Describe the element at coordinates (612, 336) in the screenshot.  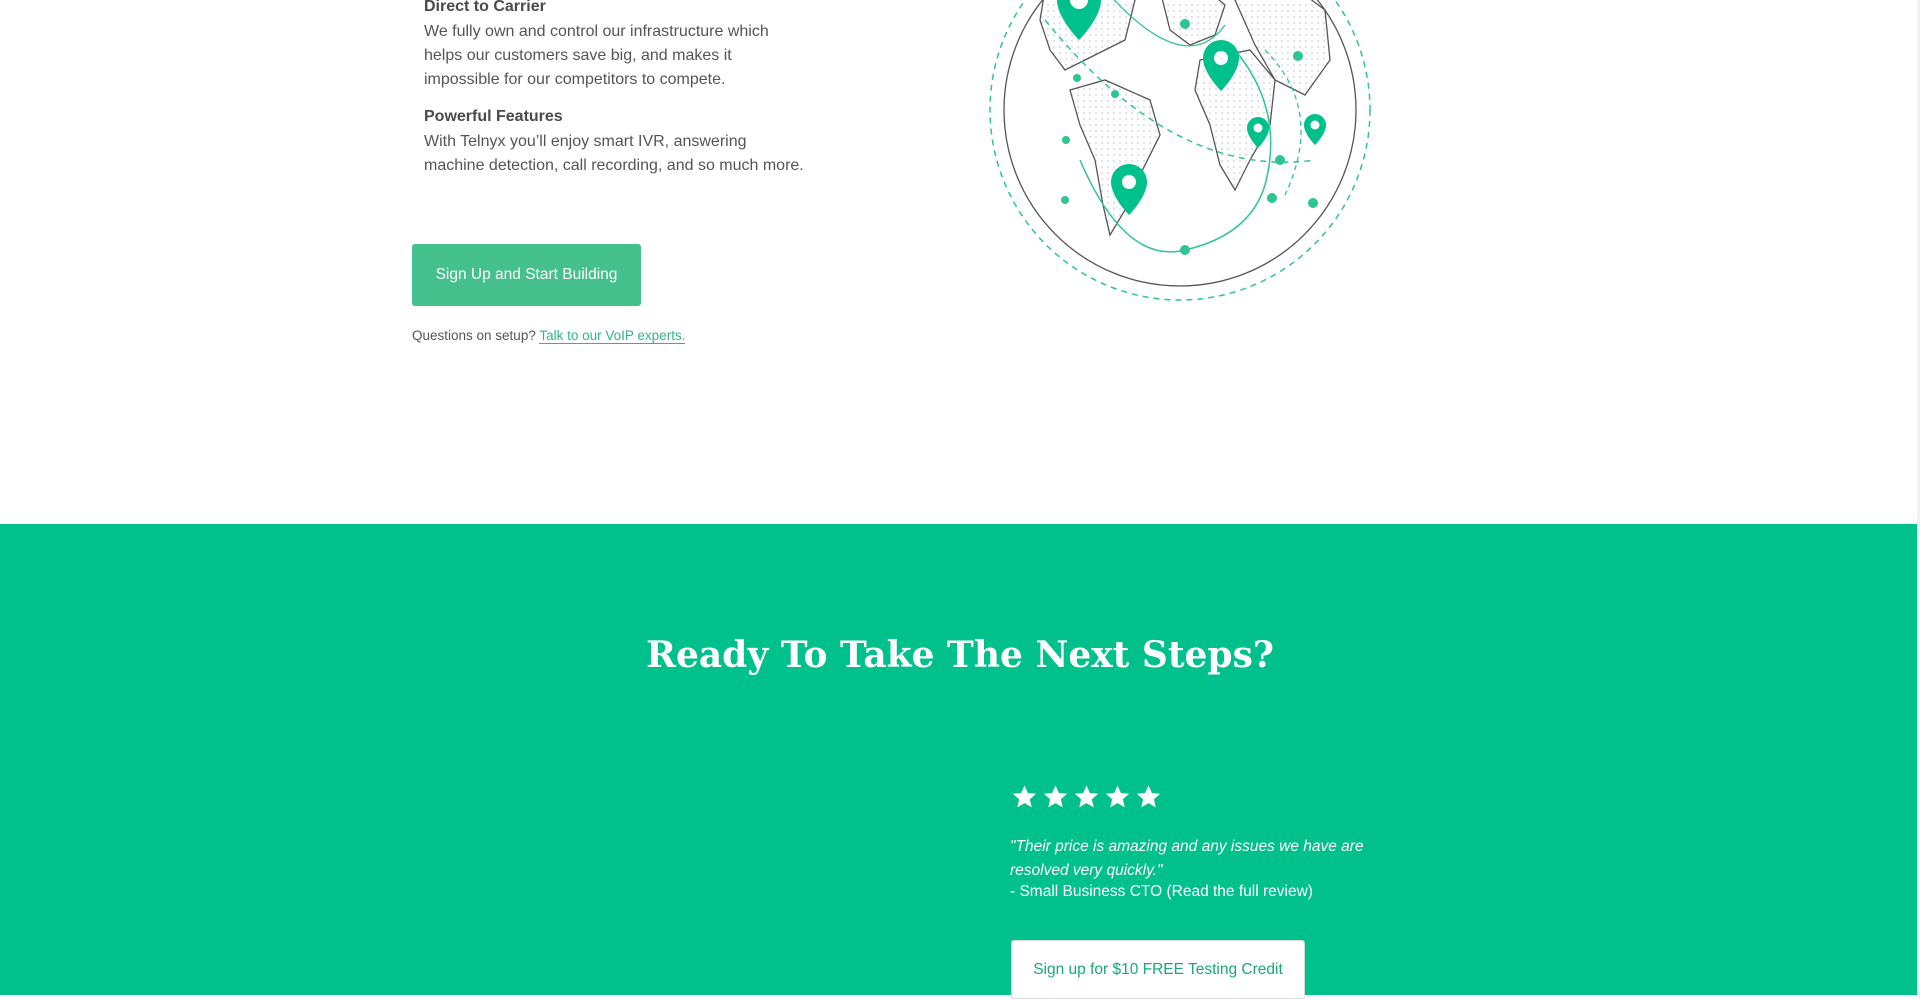
I see `voip-experts-link: Talk to our VoIP experts.` at that location.